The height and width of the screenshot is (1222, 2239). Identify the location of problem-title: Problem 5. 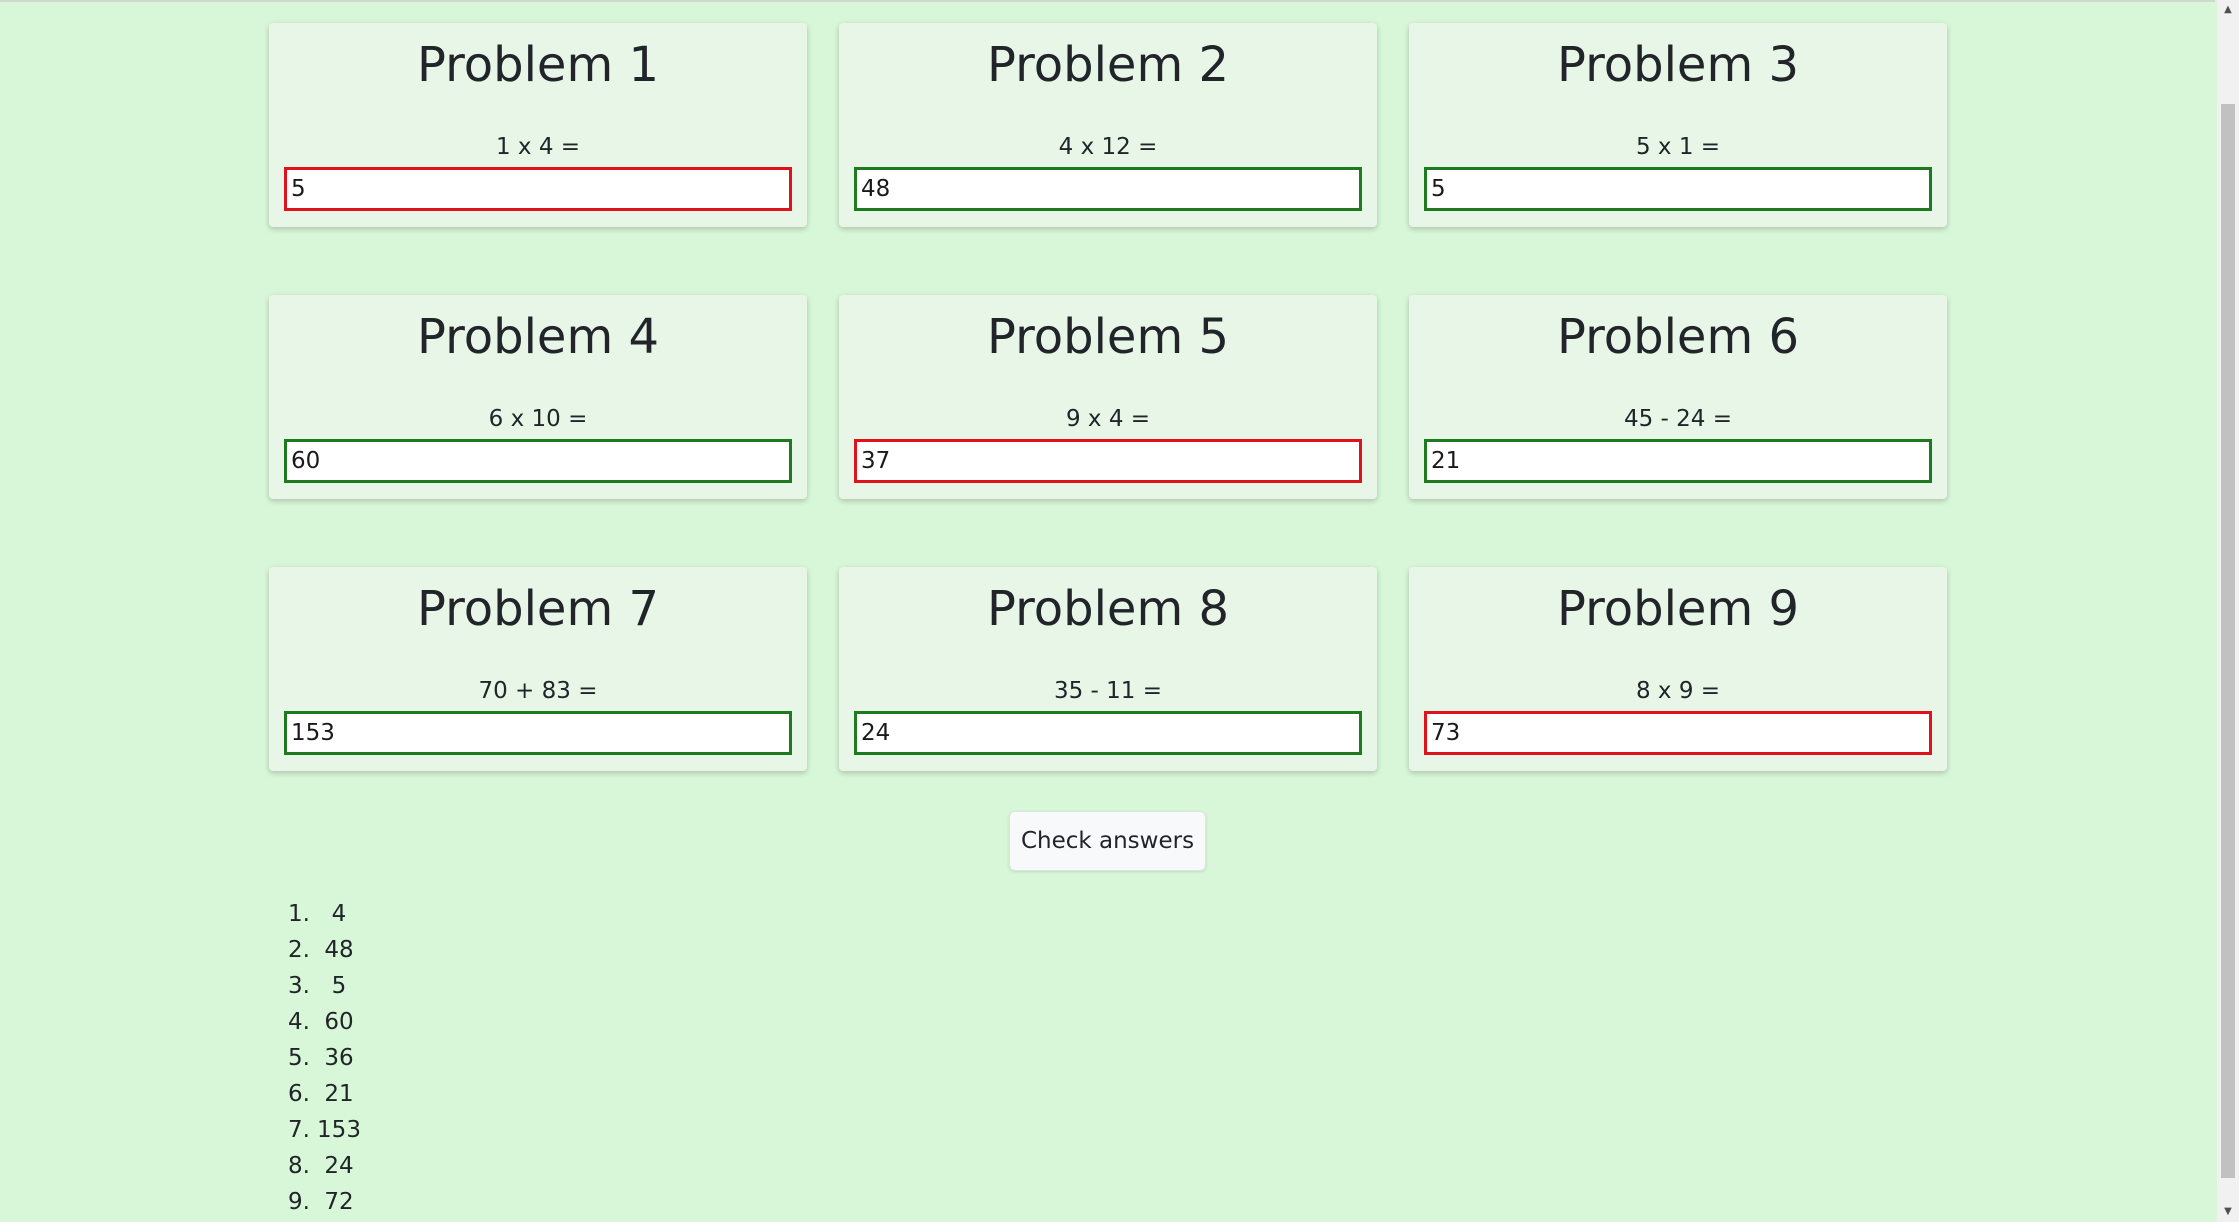
(1108, 337).